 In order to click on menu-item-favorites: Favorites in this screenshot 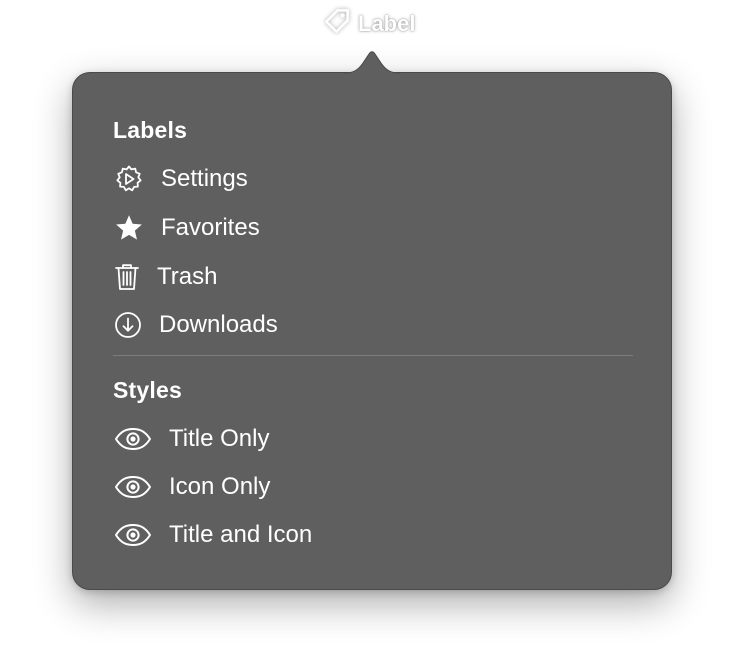, I will do `click(186, 228)`.